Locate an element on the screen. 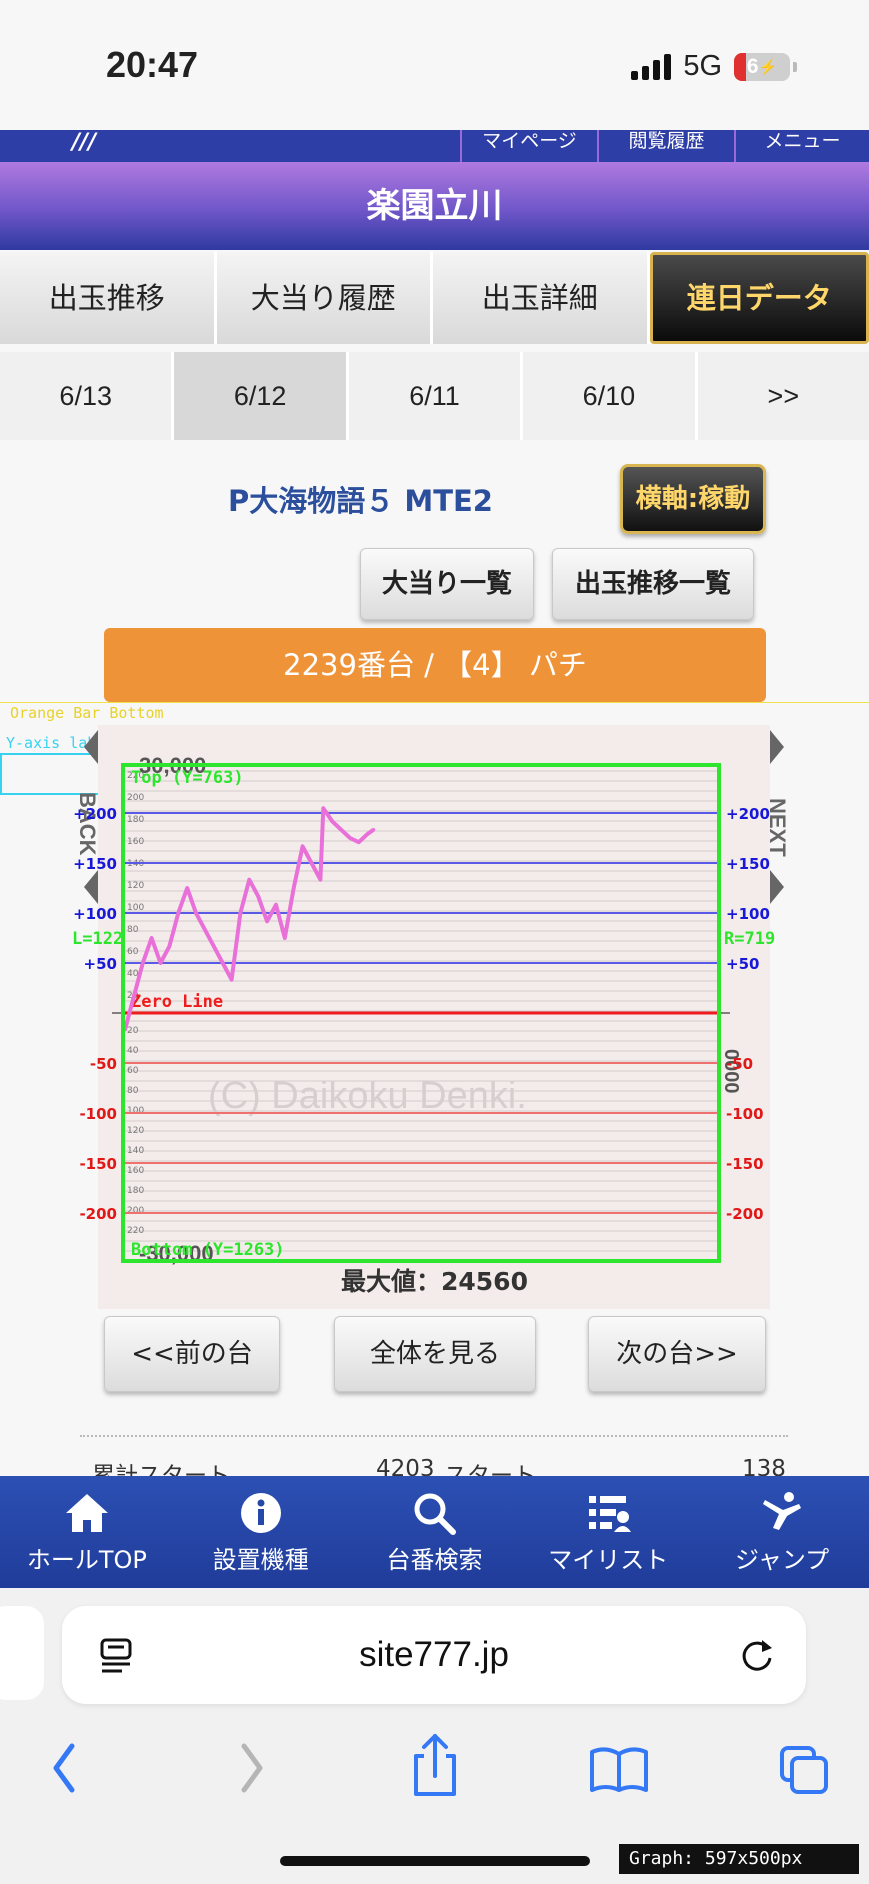 The height and width of the screenshot is (1884, 869). browser-toolbar is located at coordinates (434, 1768).